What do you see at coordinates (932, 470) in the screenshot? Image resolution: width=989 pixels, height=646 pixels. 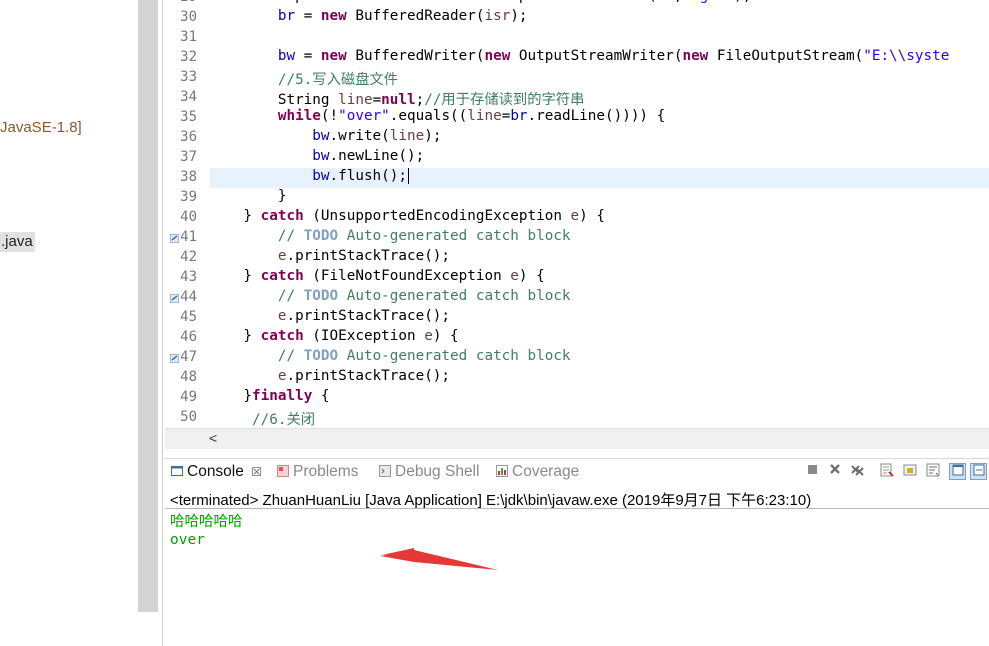 I see `word-wrap-icon` at bounding box center [932, 470].